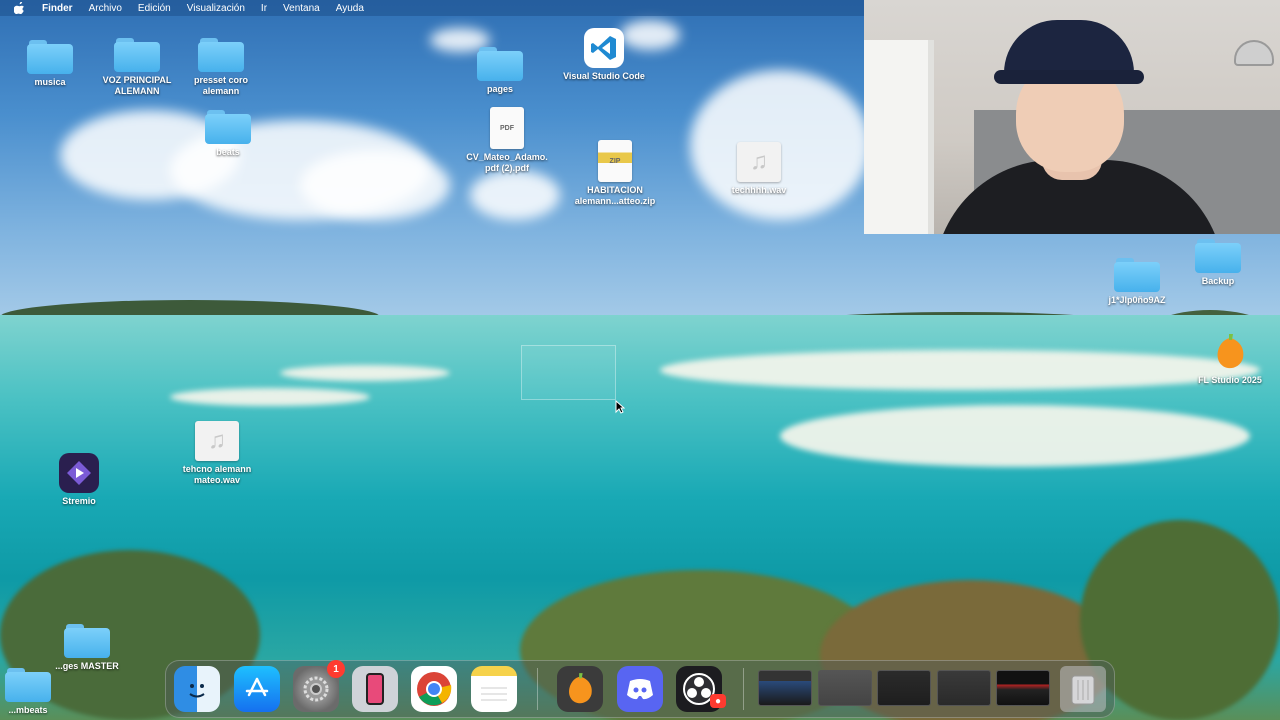  Describe the element at coordinates (336, 669) in the screenshot. I see `notification-badge: 1` at that location.